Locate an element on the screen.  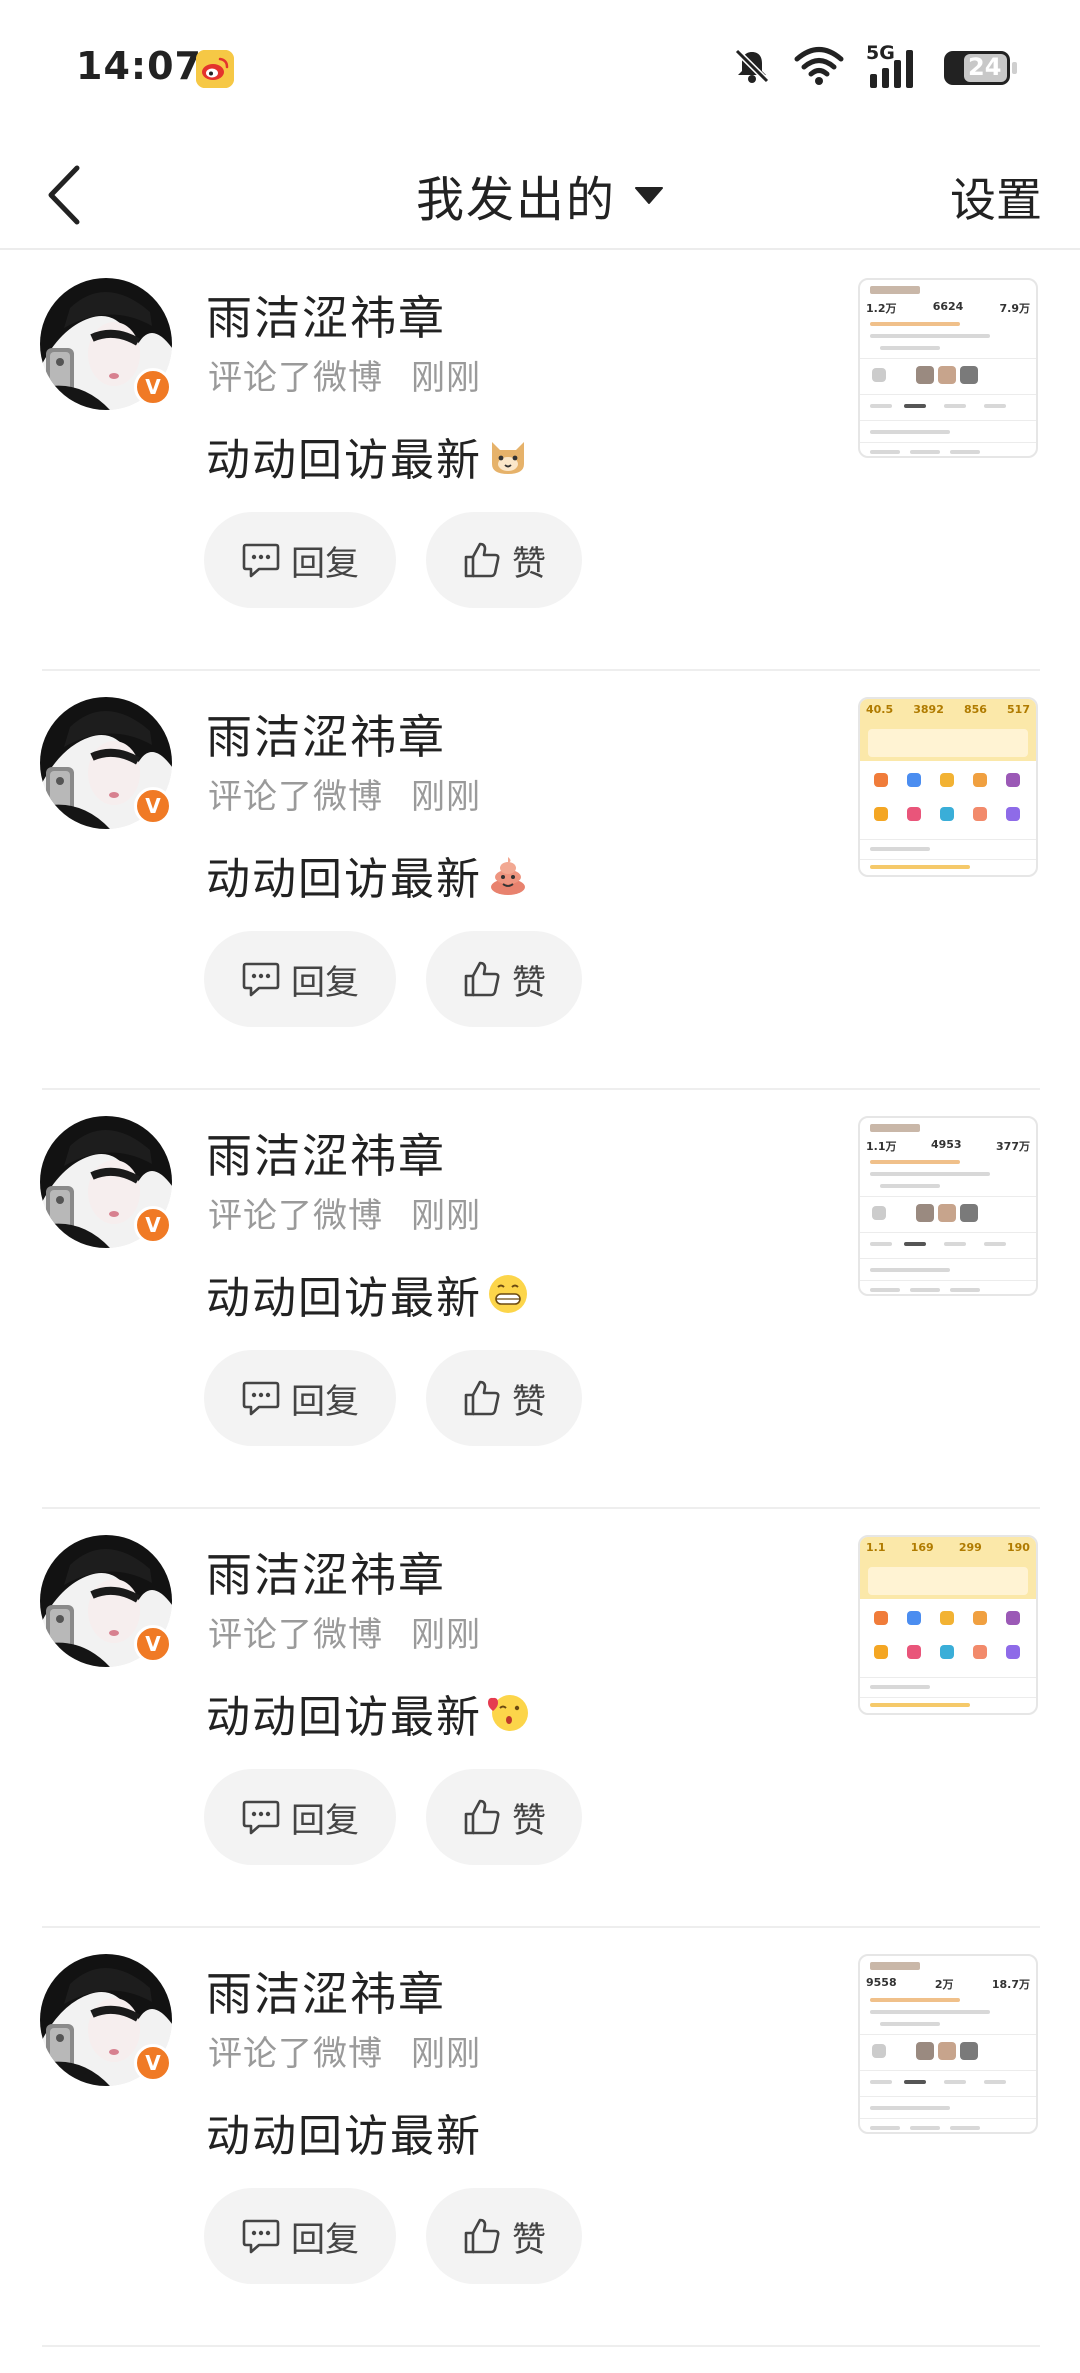
battery-icon: 24 is located at coordinates (980, 68).